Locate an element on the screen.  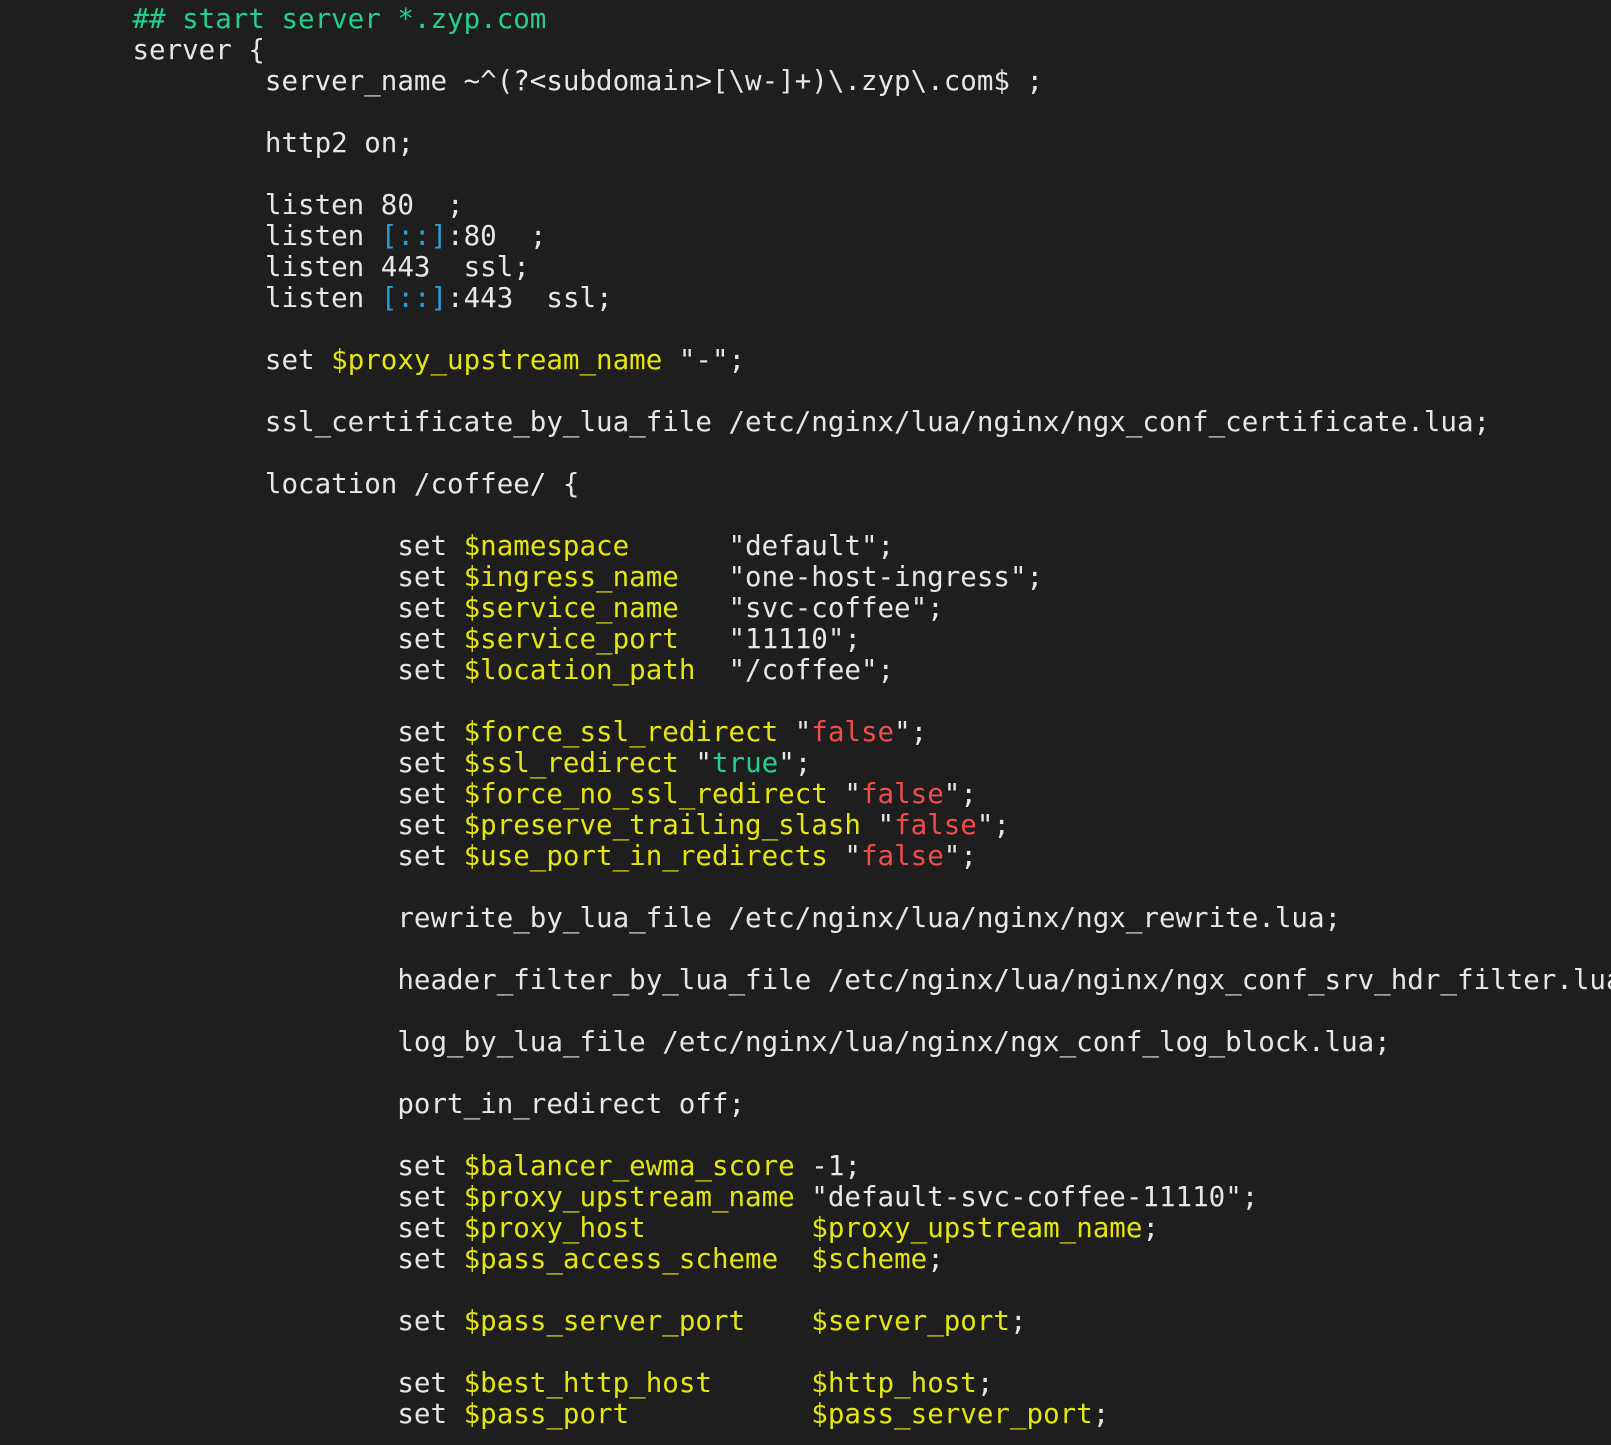
code-token-plain: "default"; is located at coordinates (762, 546).